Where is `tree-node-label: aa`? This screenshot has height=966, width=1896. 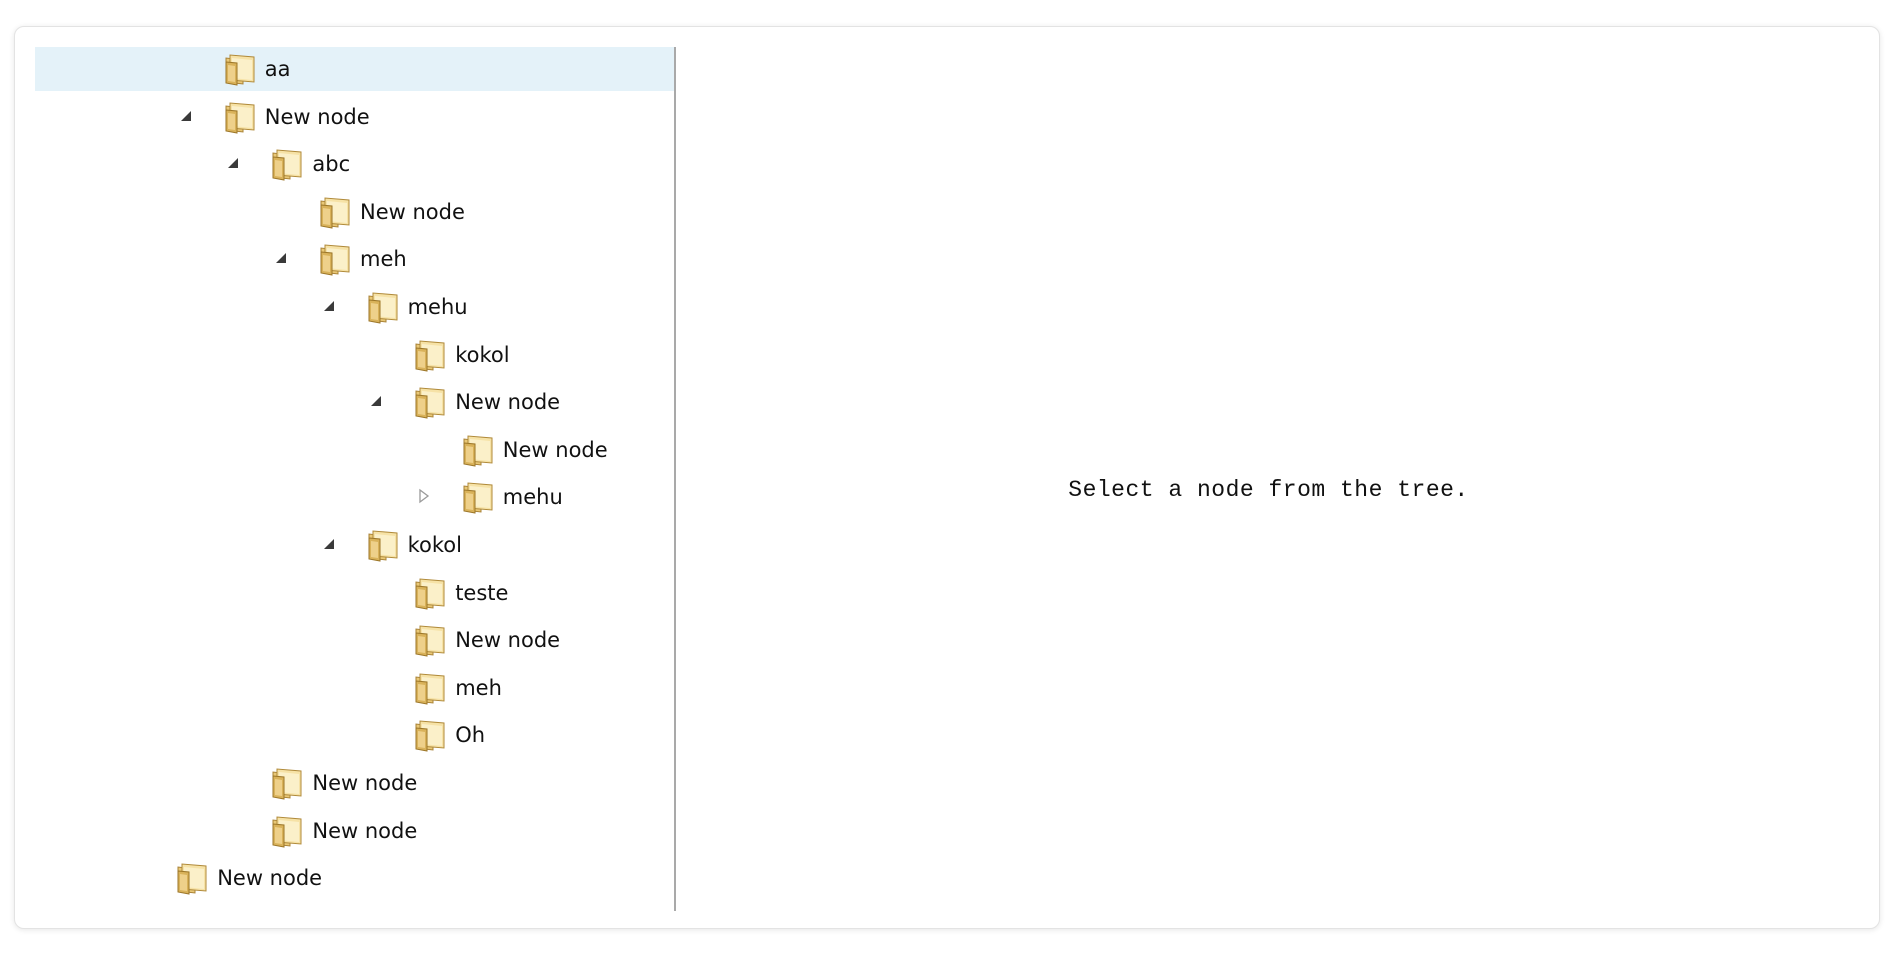
tree-node-label: aa is located at coordinates (277, 69).